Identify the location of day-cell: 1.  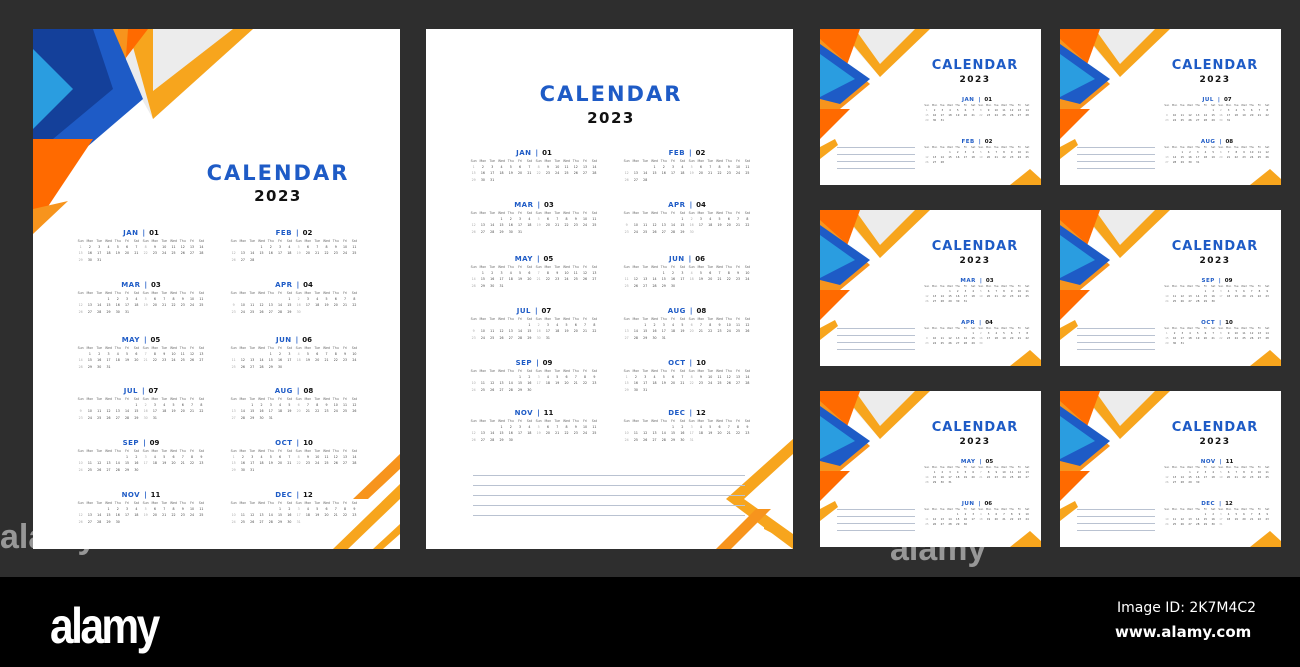
(252, 405).